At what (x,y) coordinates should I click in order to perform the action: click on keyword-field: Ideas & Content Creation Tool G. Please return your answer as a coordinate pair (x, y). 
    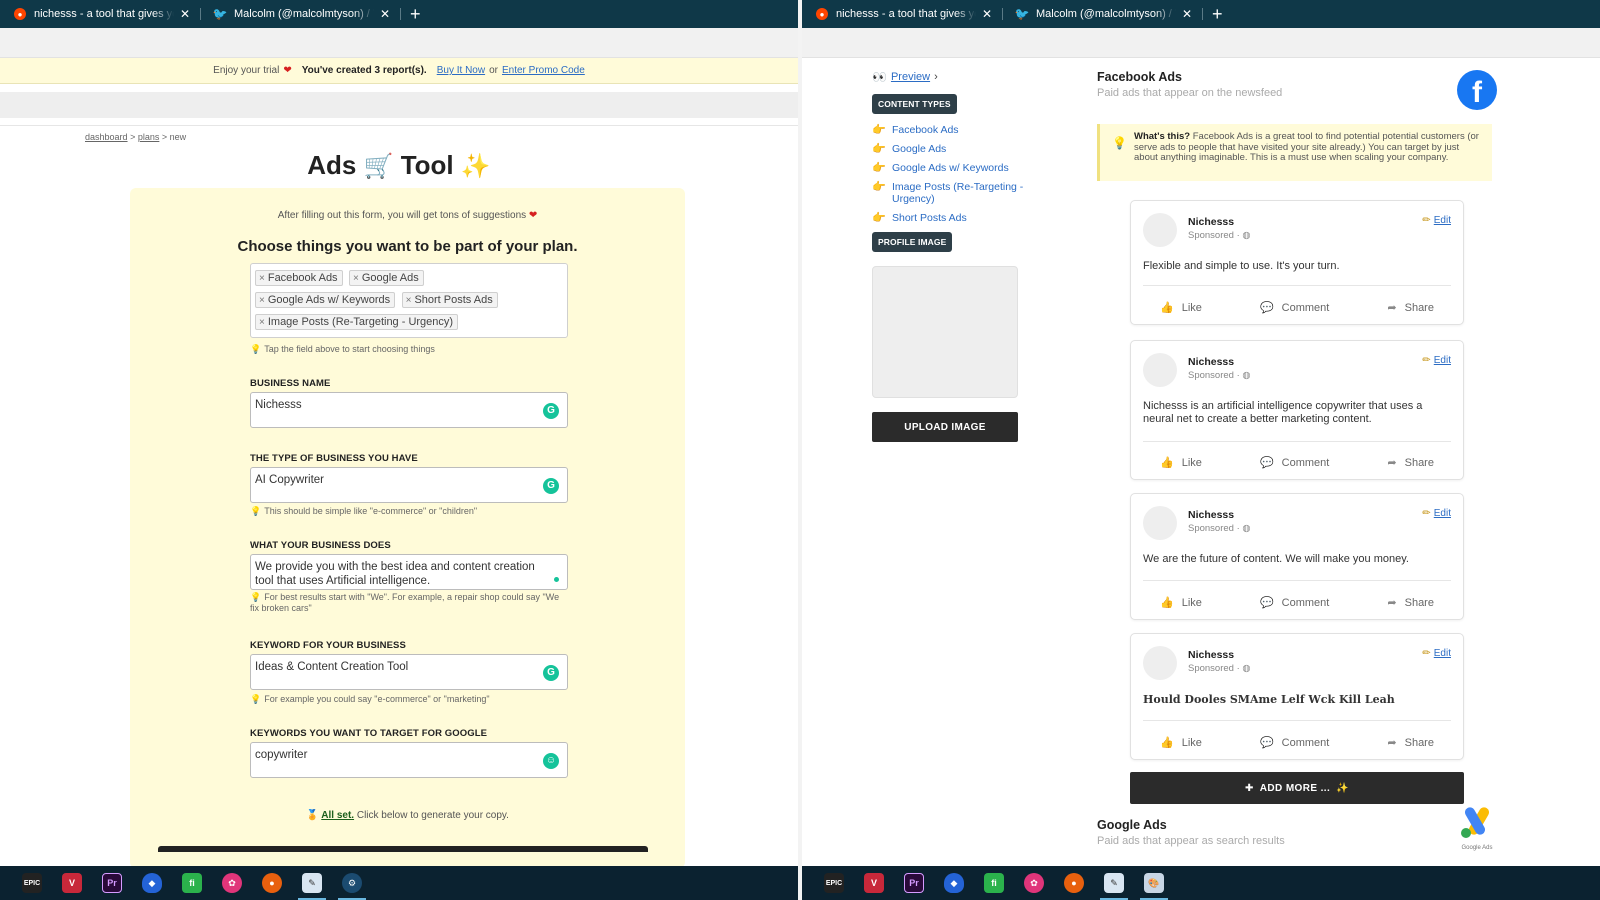
    Looking at the image, I should click on (409, 672).